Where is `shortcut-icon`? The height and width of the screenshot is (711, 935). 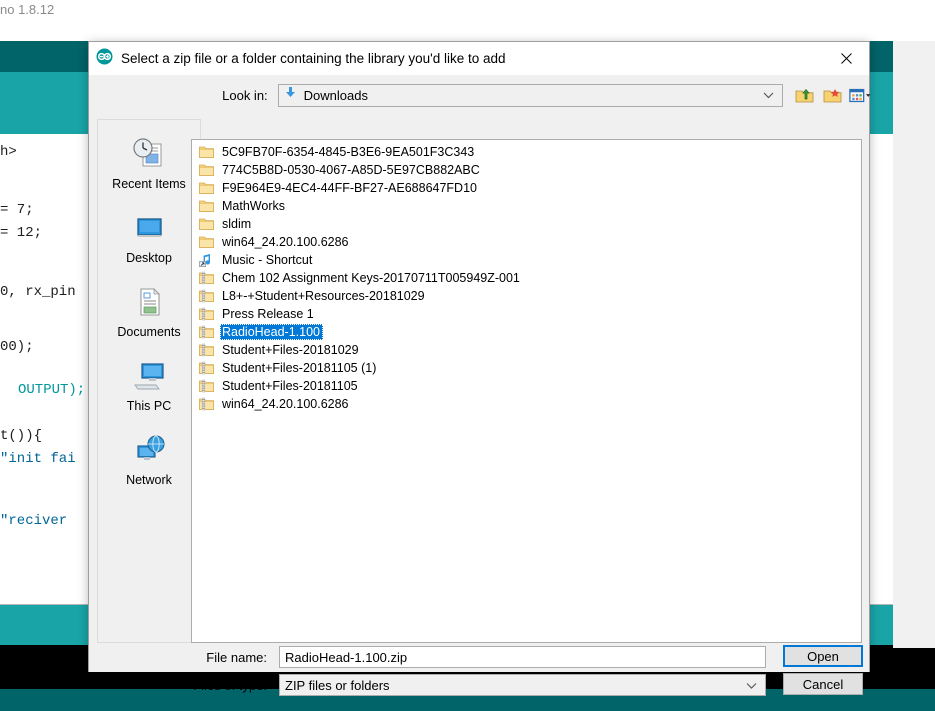 shortcut-icon is located at coordinates (206, 260).